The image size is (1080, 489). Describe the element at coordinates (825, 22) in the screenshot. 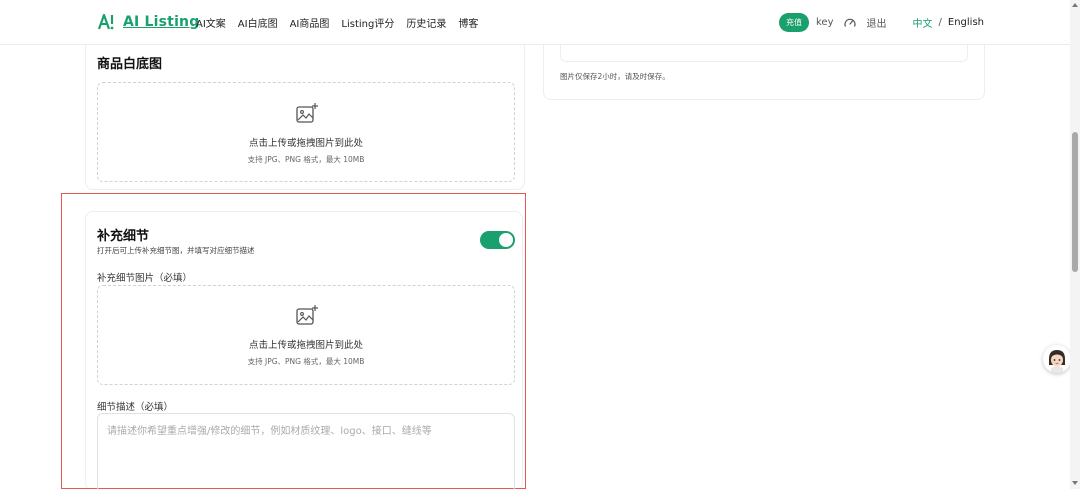

I see `key-link: key` at that location.